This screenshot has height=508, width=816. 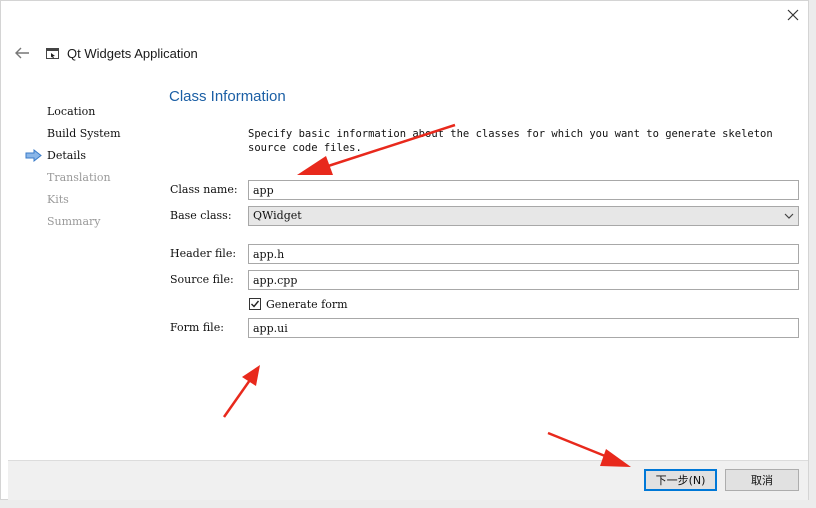 I want to click on back-arrow-icon, so click(x=22, y=53).